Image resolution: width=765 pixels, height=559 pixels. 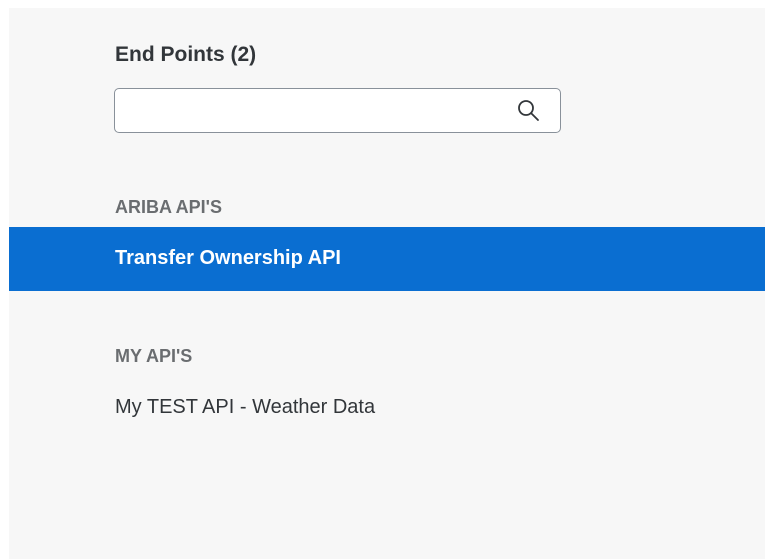 I want to click on search-input, so click(x=310, y=110).